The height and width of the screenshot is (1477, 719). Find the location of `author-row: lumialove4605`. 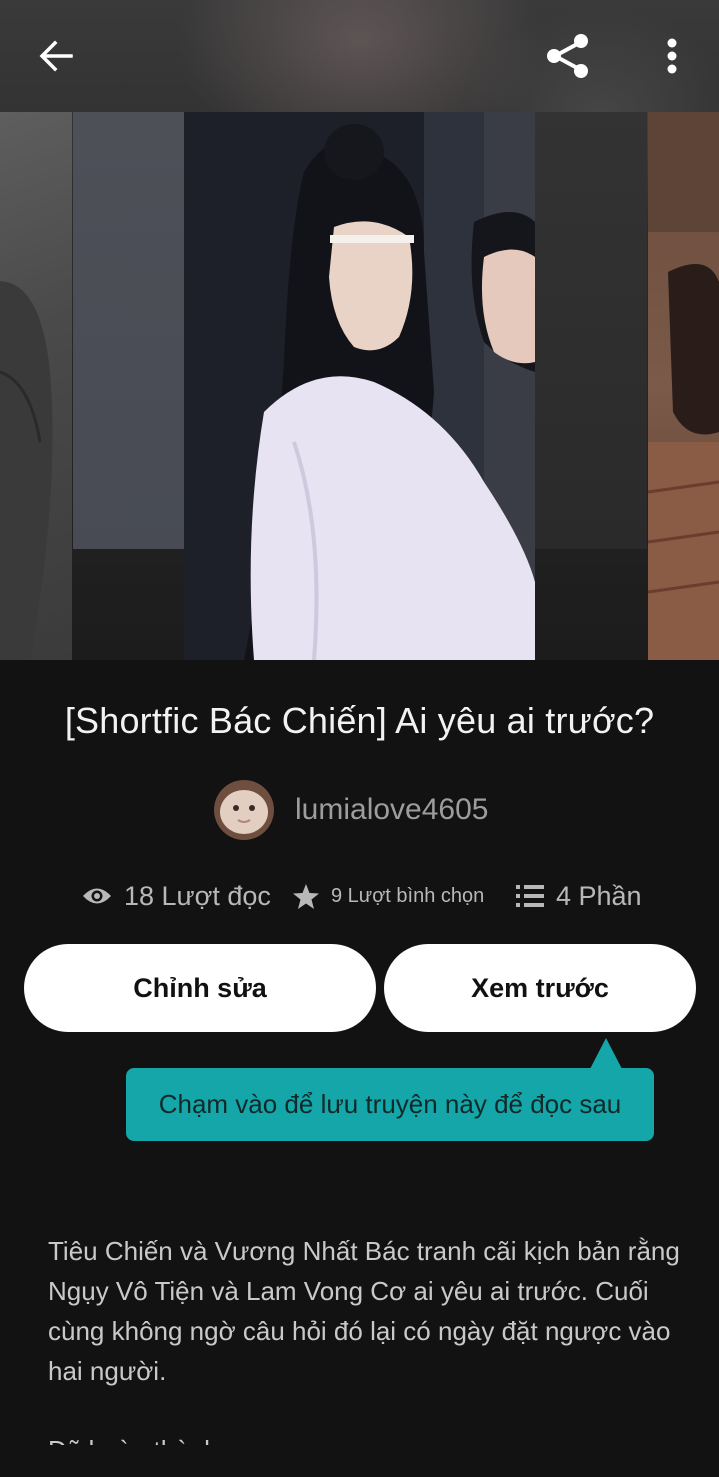

author-row: lumialove4605 is located at coordinates (351, 810).